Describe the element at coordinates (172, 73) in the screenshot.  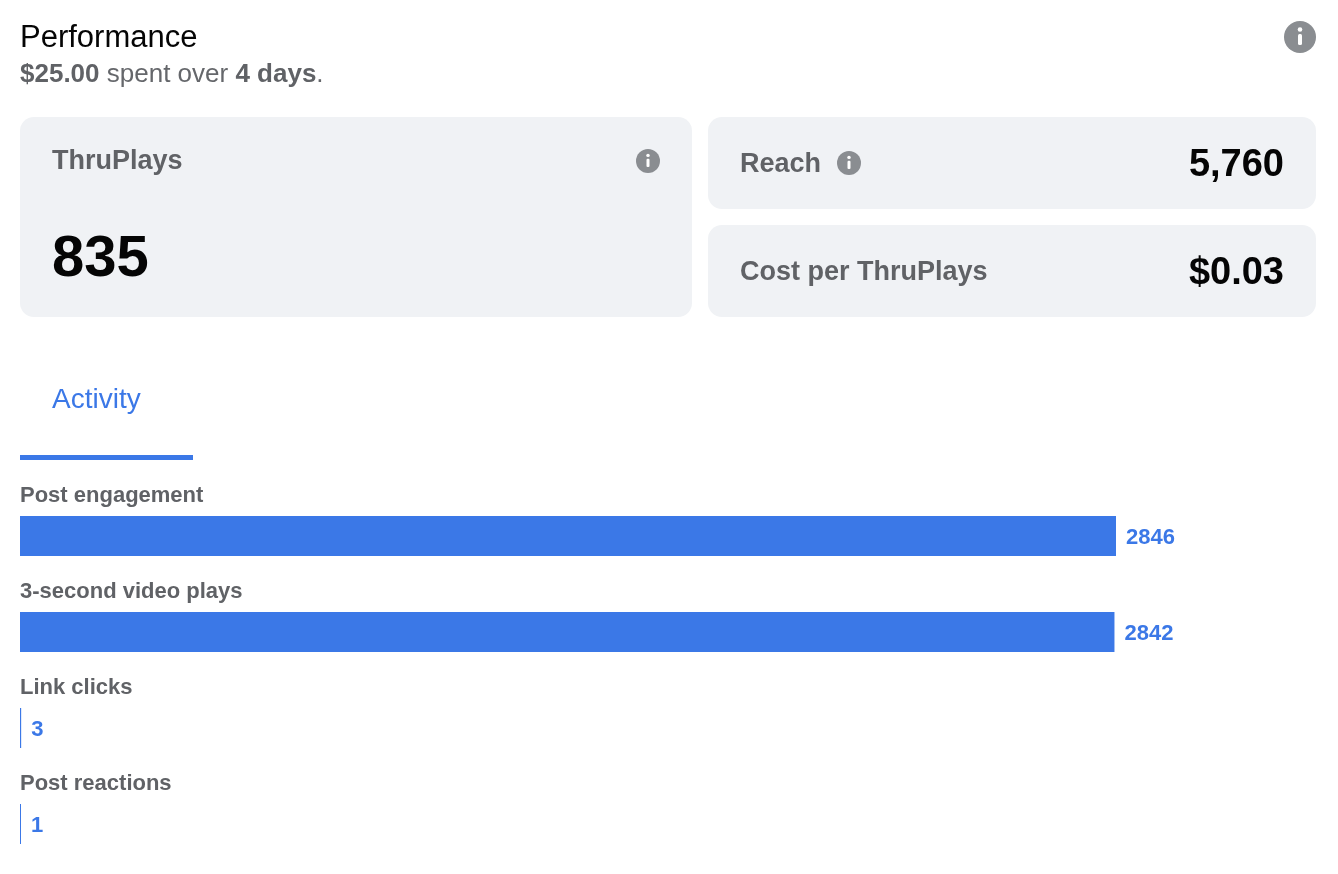
I see `spend-summary: $25.00 spent over 4 days.` at that location.